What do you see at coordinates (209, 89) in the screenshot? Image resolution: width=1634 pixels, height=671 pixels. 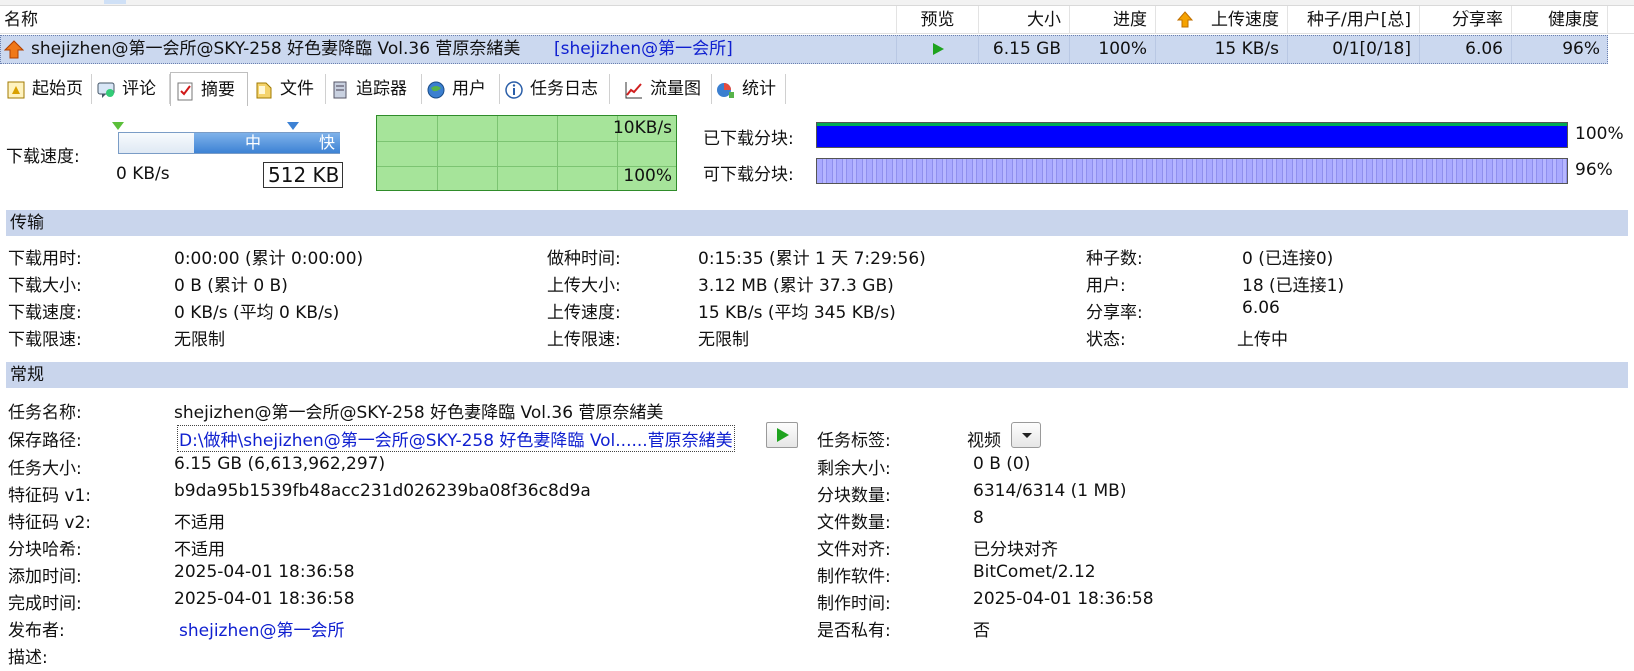 I see `tab-summary: 摘要` at bounding box center [209, 89].